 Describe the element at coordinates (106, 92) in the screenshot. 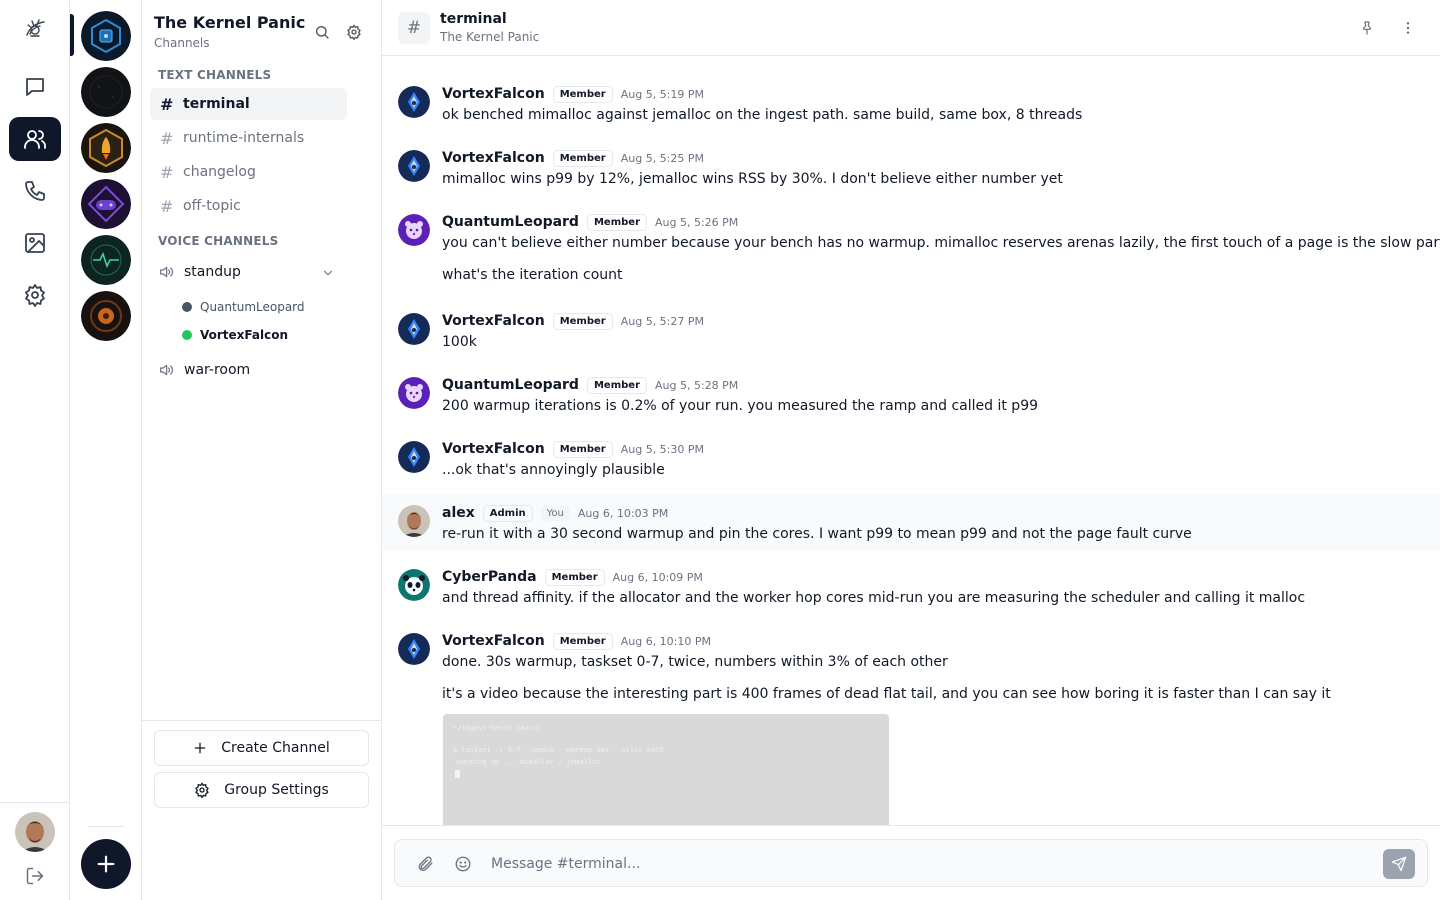

I see `server-icon-dark` at that location.